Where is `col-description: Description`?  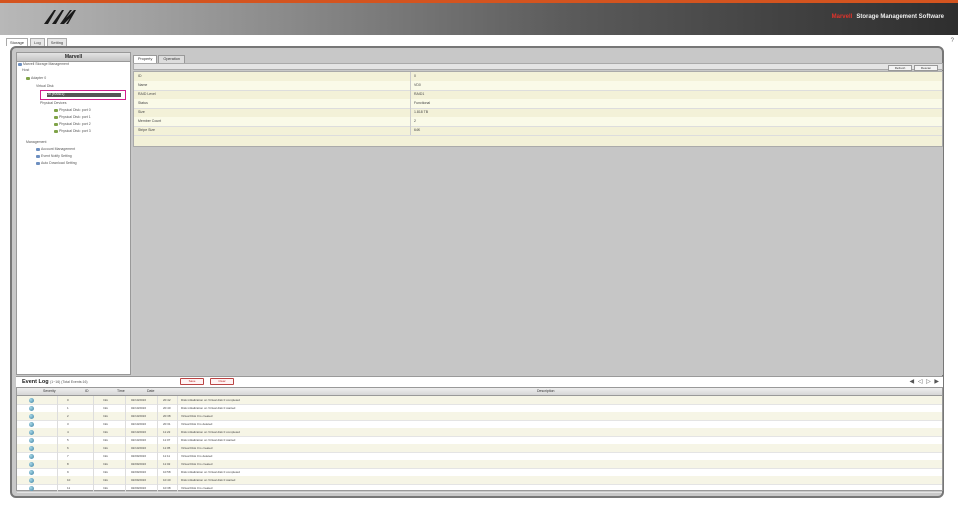 col-description: Description is located at coordinates (546, 391).